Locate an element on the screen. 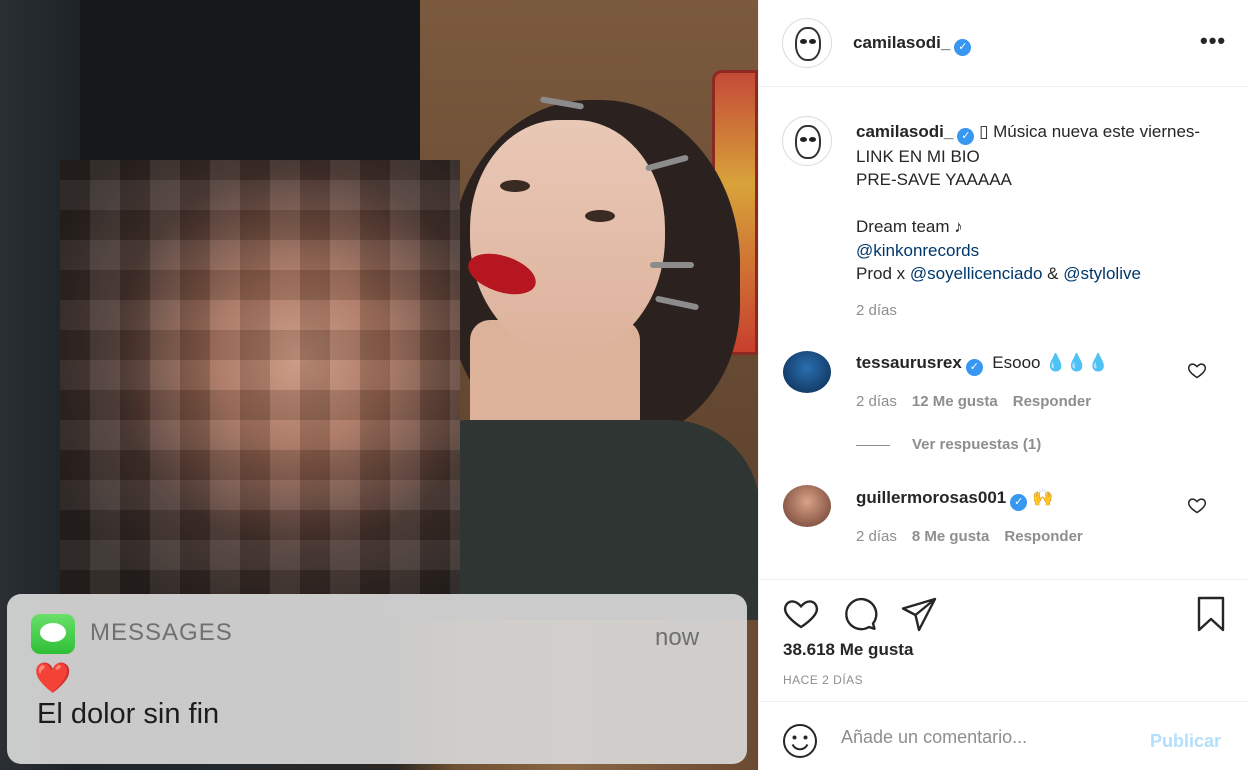  share-send-icon is located at coordinates (919, 614).